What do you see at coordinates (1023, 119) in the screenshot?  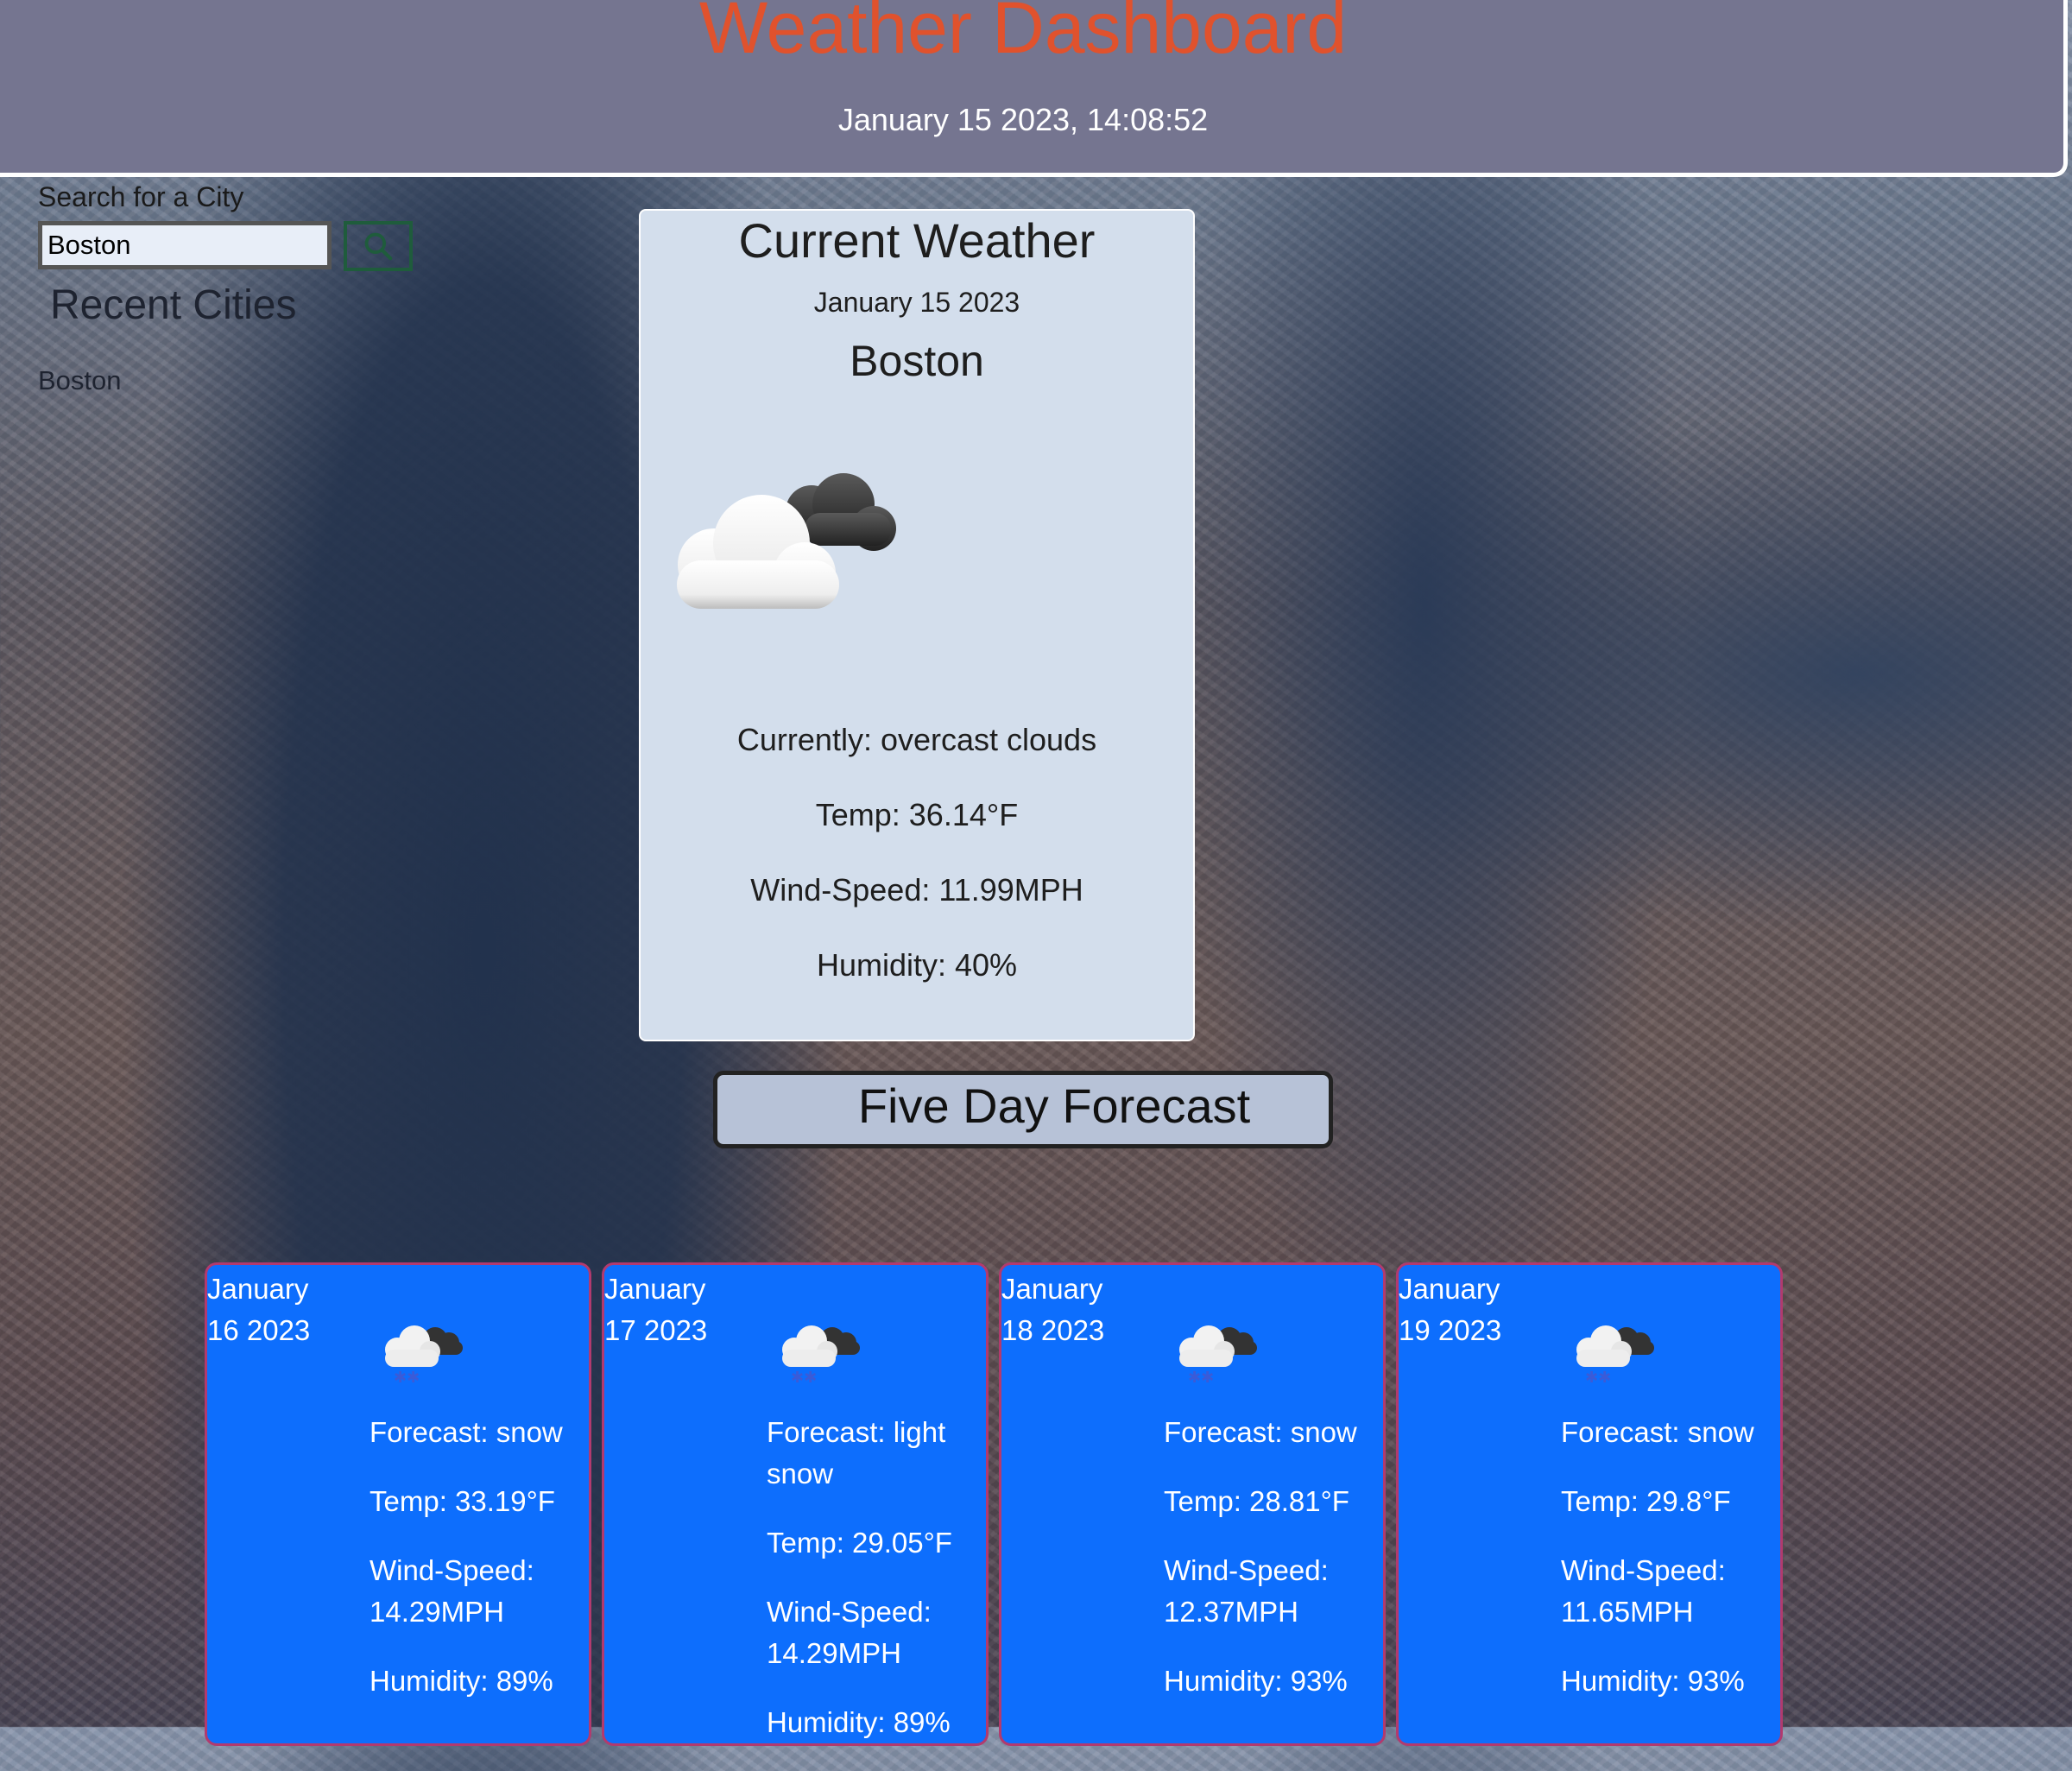 I see `current-datetime: January 15 2023, 14:08:52` at bounding box center [1023, 119].